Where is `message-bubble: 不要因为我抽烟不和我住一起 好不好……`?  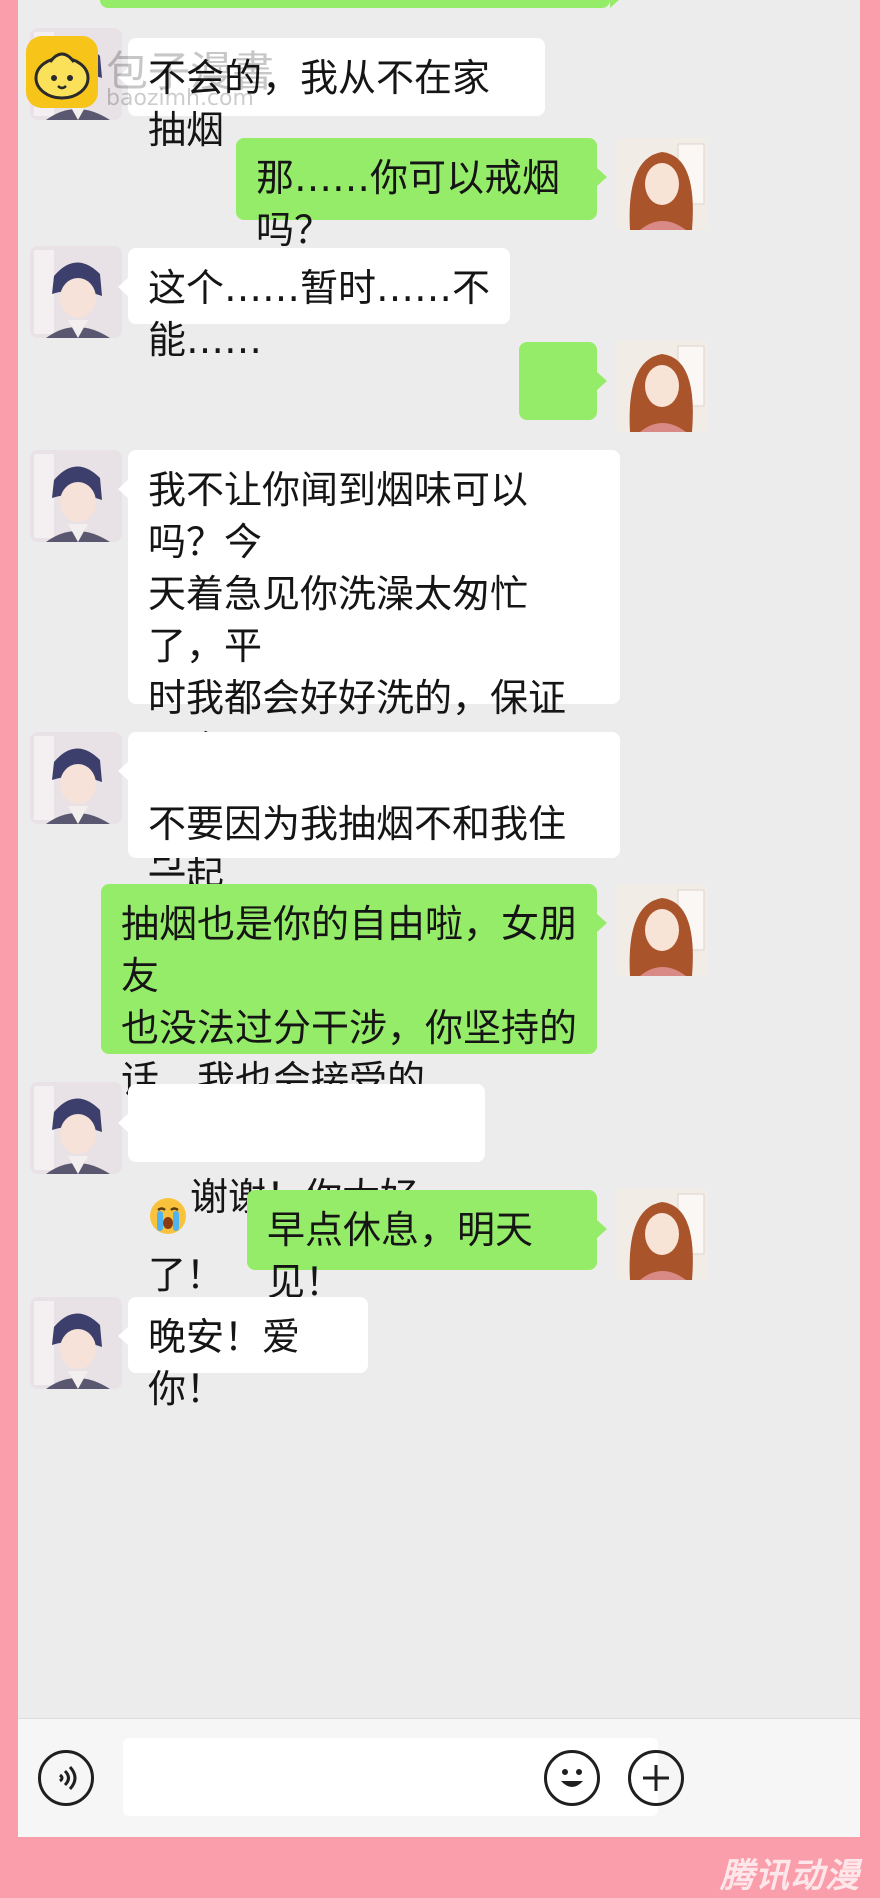 message-bubble: 不要因为我抽烟不和我住一起 好不好…… is located at coordinates (369, 859).